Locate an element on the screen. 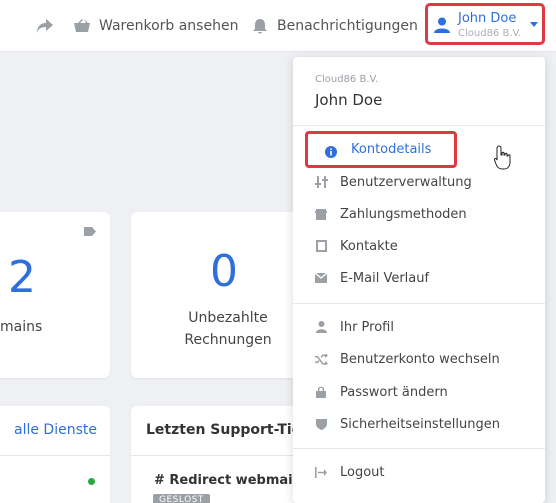 This screenshot has height=503, width=556. tag-icon is located at coordinates (90, 231).